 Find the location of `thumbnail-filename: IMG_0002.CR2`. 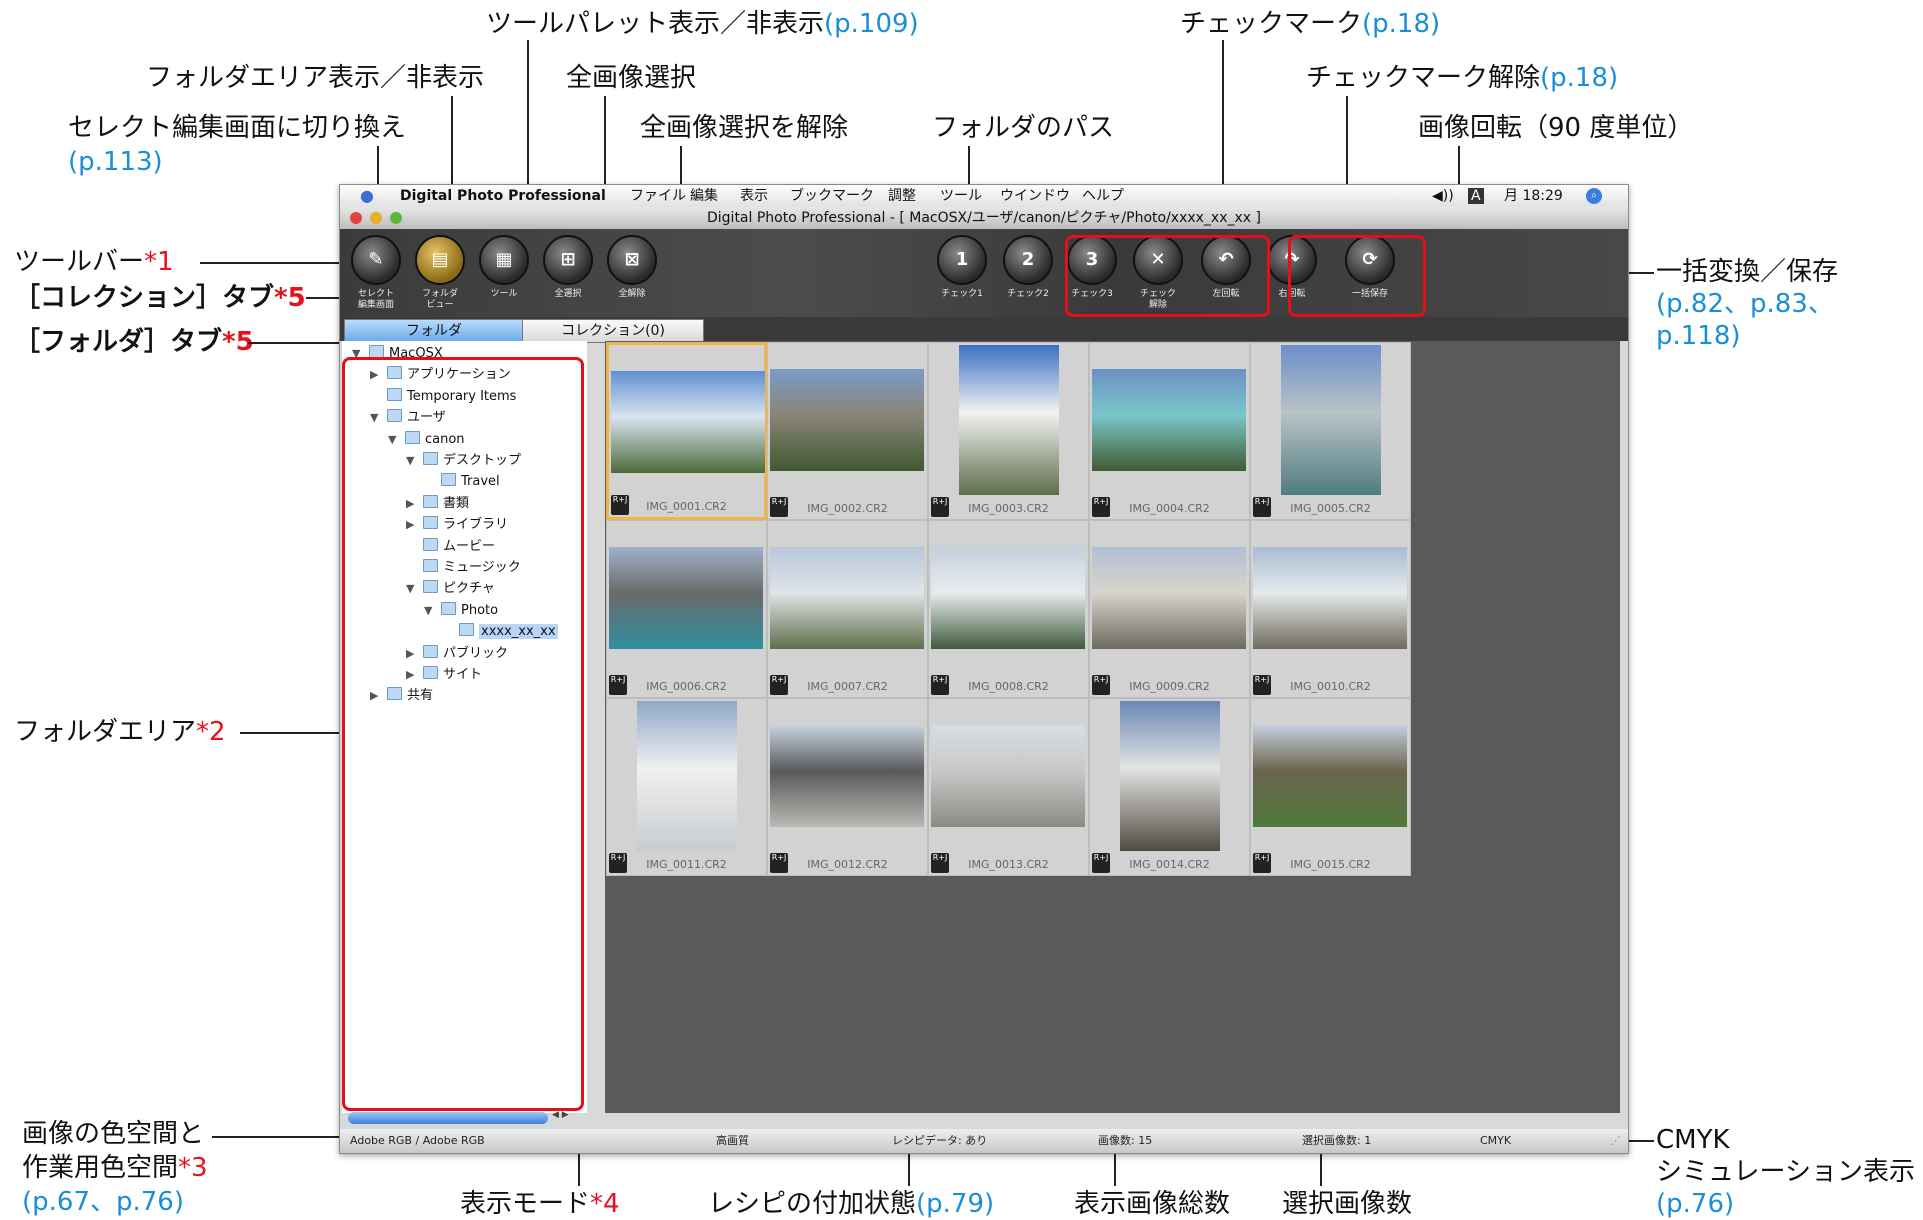

thumbnail-filename: IMG_0002.CR2 is located at coordinates (847, 508).